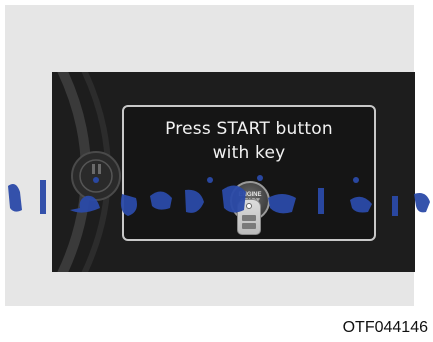 Image resolution: width=433 pixels, height=342 pixels. Describe the element at coordinates (249, 206) in the screenshot. I see `key-ring-hole` at that location.